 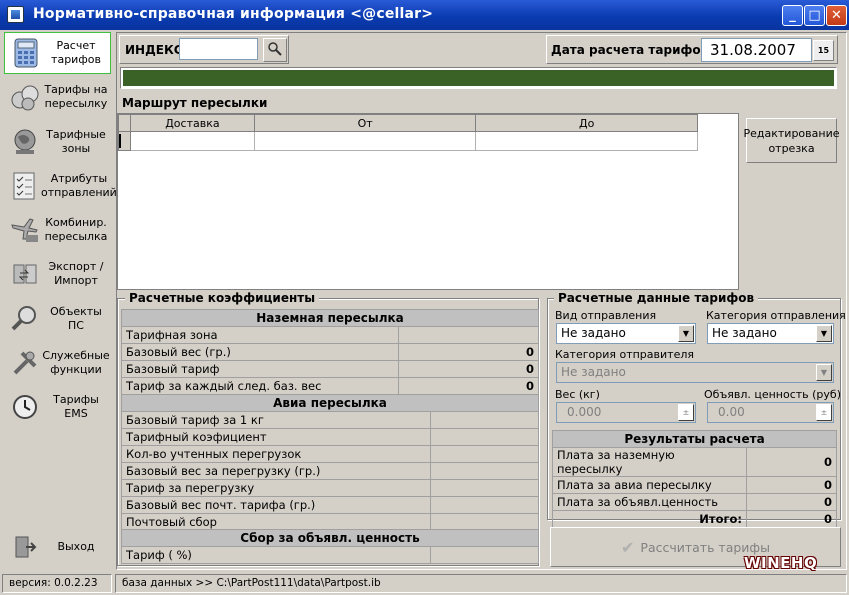 What do you see at coordinates (791, 519) in the screenshot?
I see `total-value: 0` at bounding box center [791, 519].